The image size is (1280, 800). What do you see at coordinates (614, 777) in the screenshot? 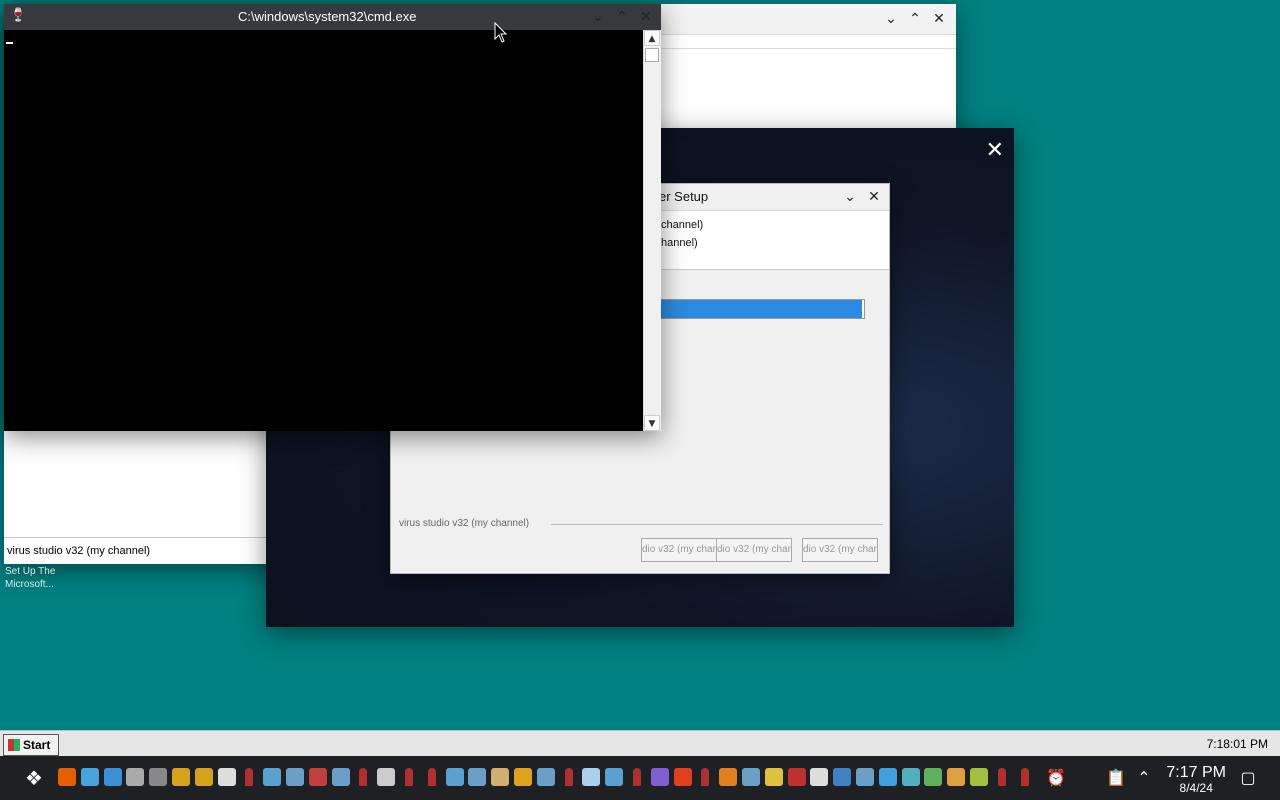
I see `pen-icon` at bounding box center [614, 777].